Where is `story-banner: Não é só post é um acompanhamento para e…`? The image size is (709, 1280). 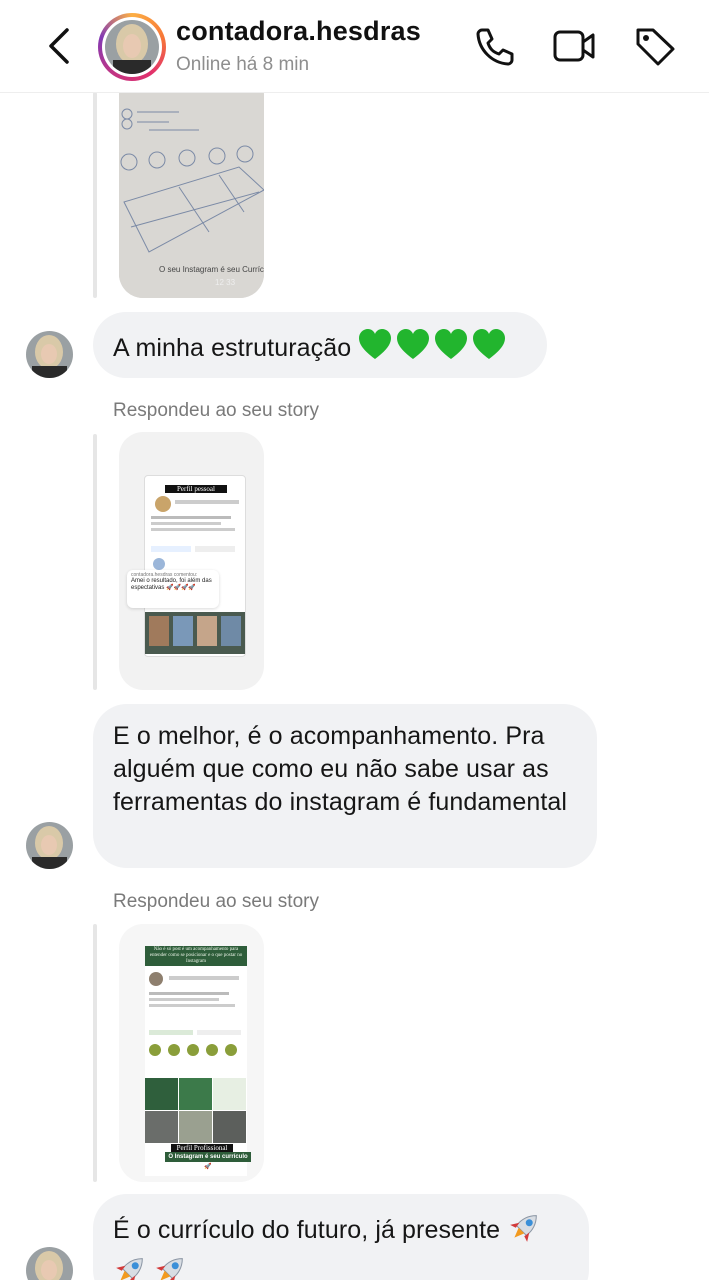
story-banner: Não é só post é um acompanhamento para e… is located at coordinates (196, 956).